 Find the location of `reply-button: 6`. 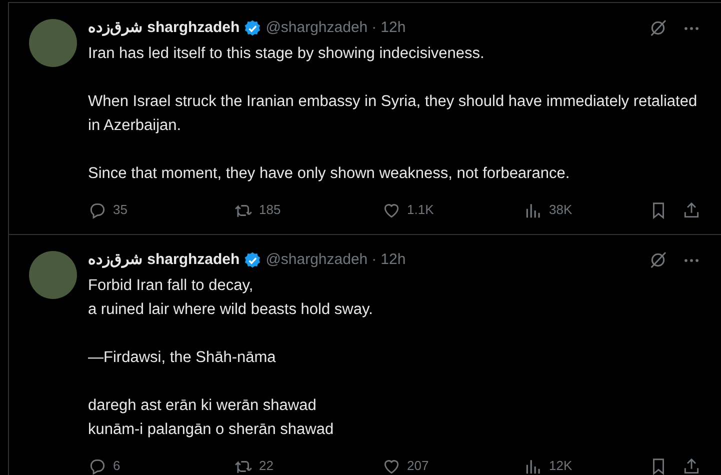

reply-button: 6 is located at coordinates (104, 465).